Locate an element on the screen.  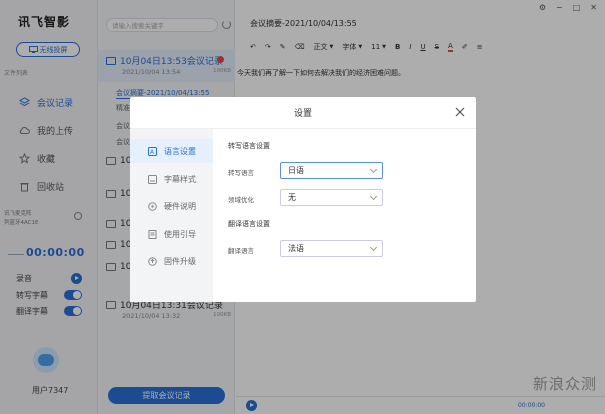
svg-text: A is located at coordinates (152, 152).